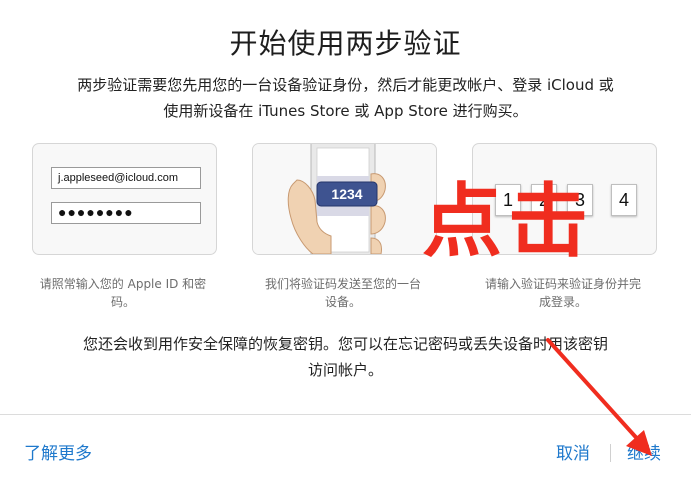  Describe the element at coordinates (343, 293) in the screenshot. I see `send-code-caption: 我们将验证码发送至您的一台 设备。` at that location.